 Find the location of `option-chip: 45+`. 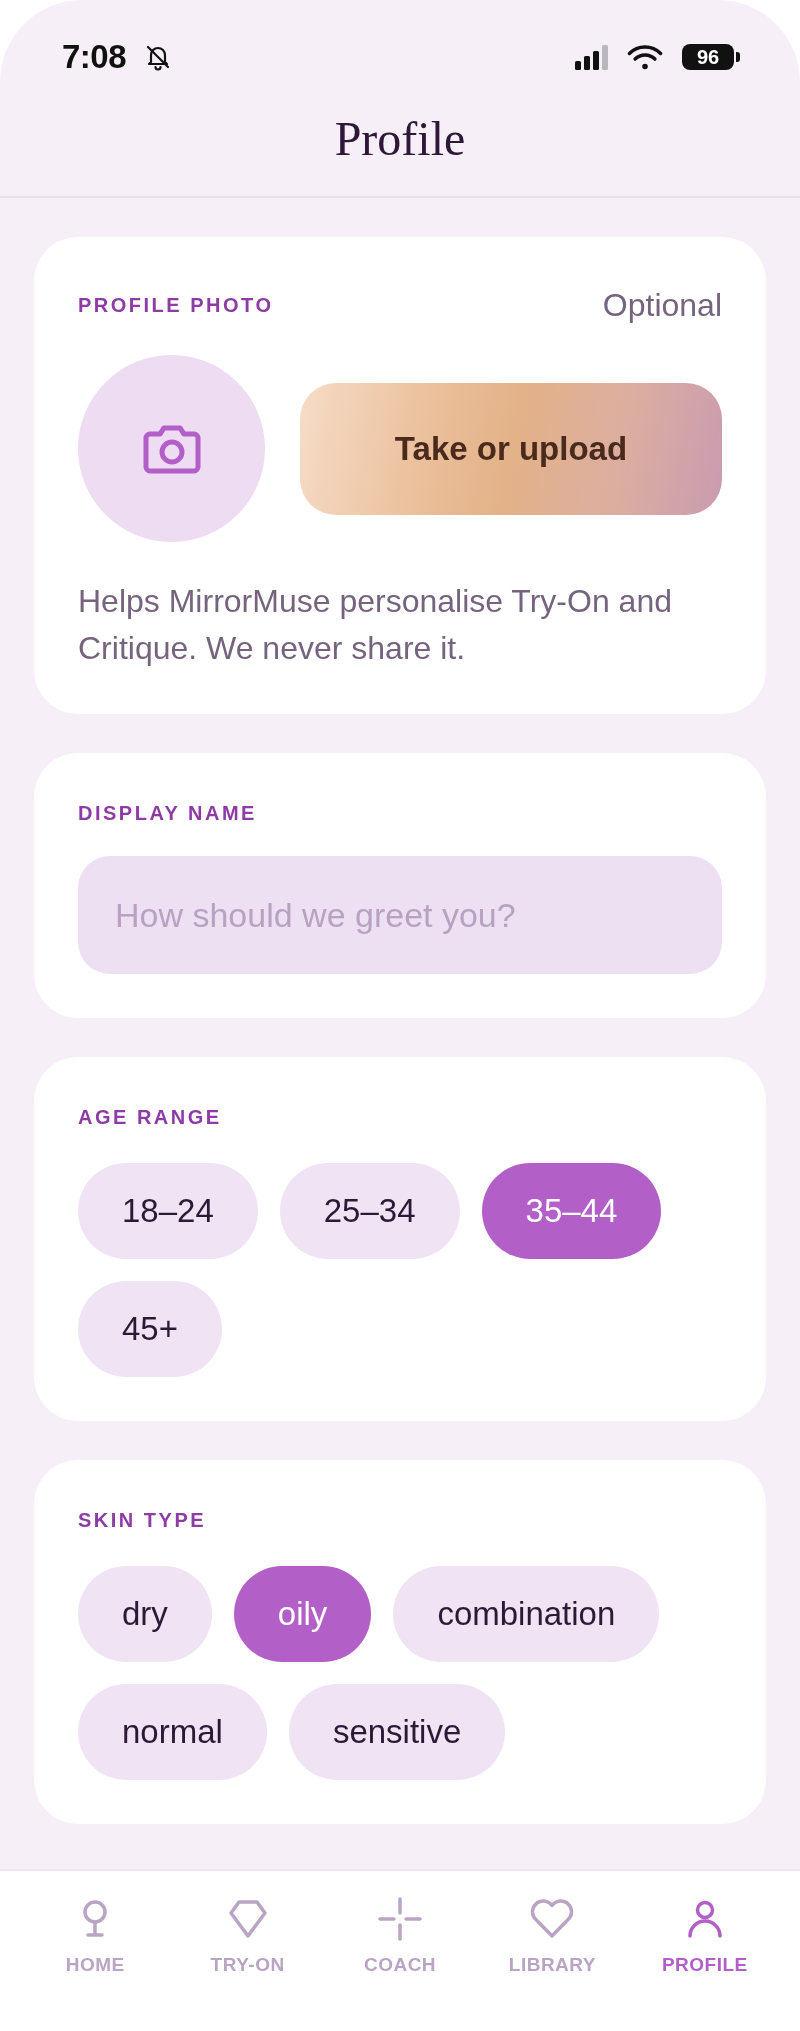

option-chip: 45+ is located at coordinates (150, 1329).